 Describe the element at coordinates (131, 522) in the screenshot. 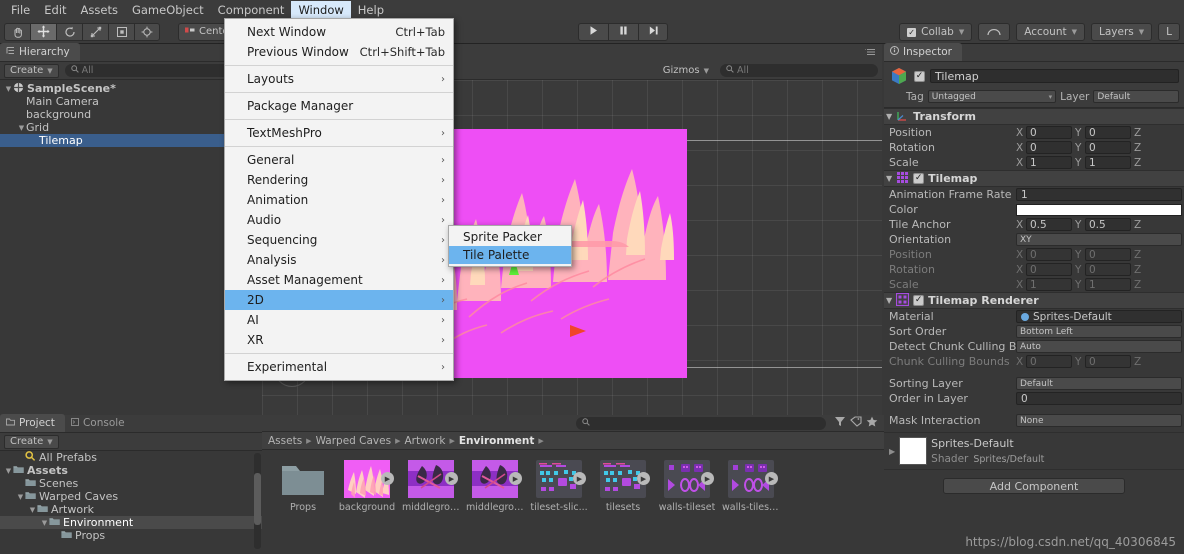

I see `project-tree-row-environment: ▼ Environment` at that location.